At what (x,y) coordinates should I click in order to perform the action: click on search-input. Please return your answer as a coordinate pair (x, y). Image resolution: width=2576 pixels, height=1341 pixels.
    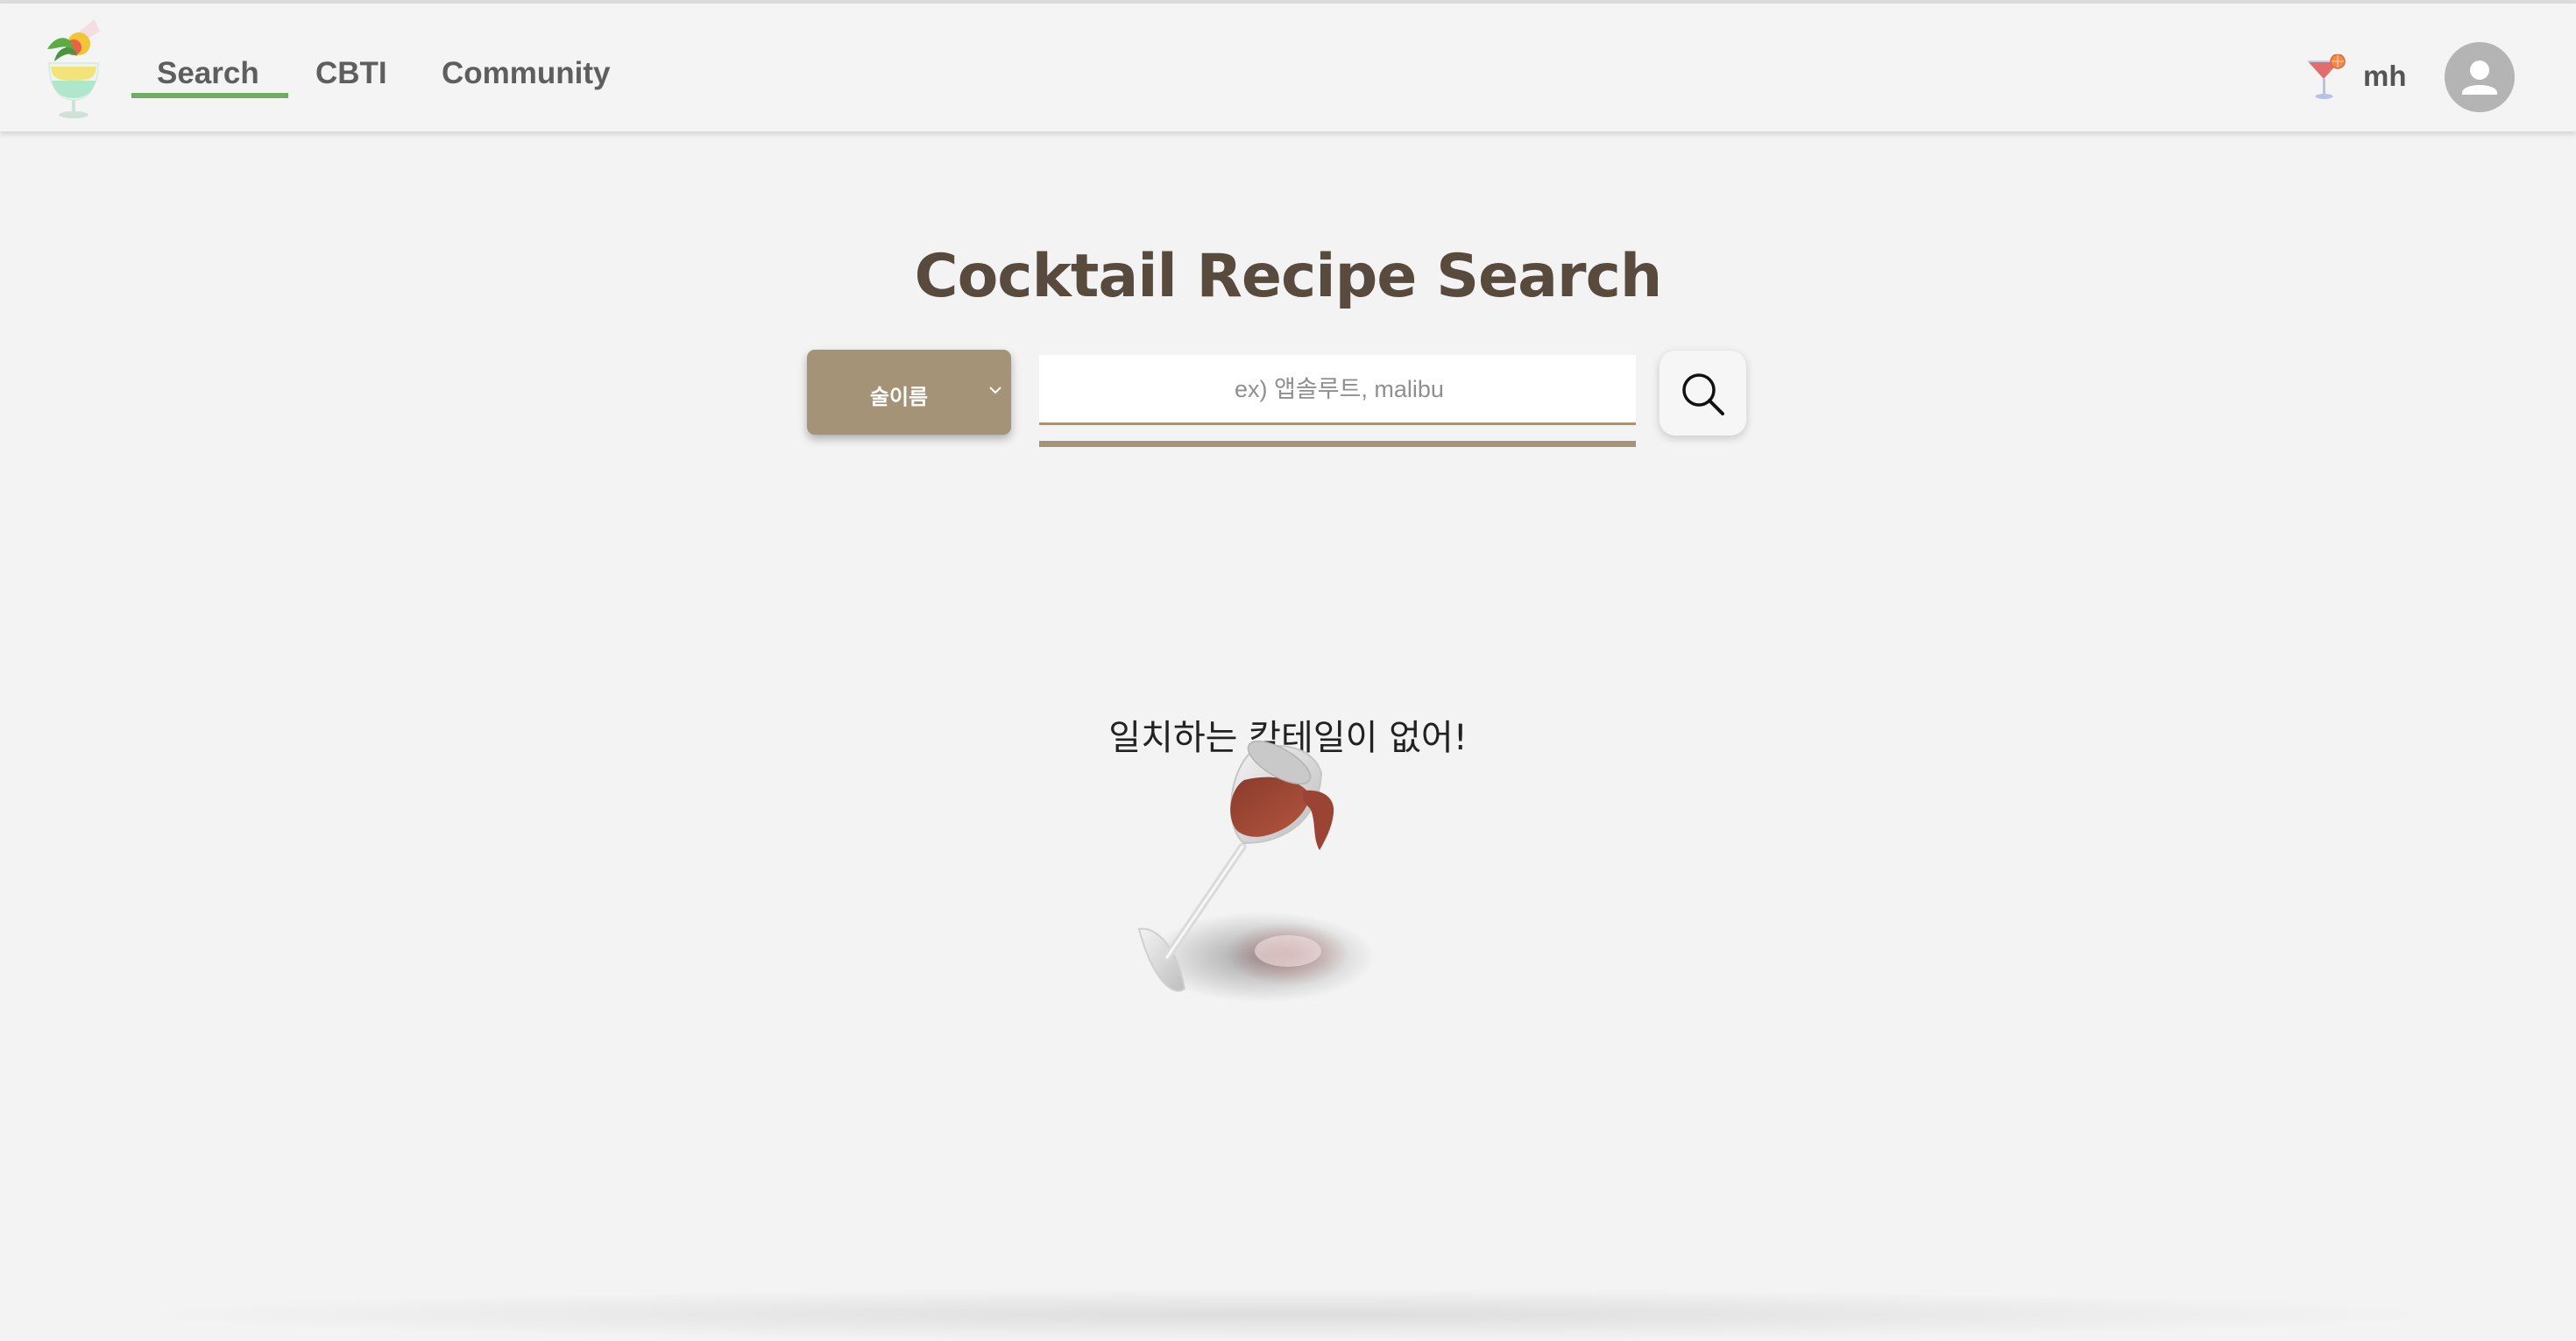
    Looking at the image, I should click on (1339, 389).